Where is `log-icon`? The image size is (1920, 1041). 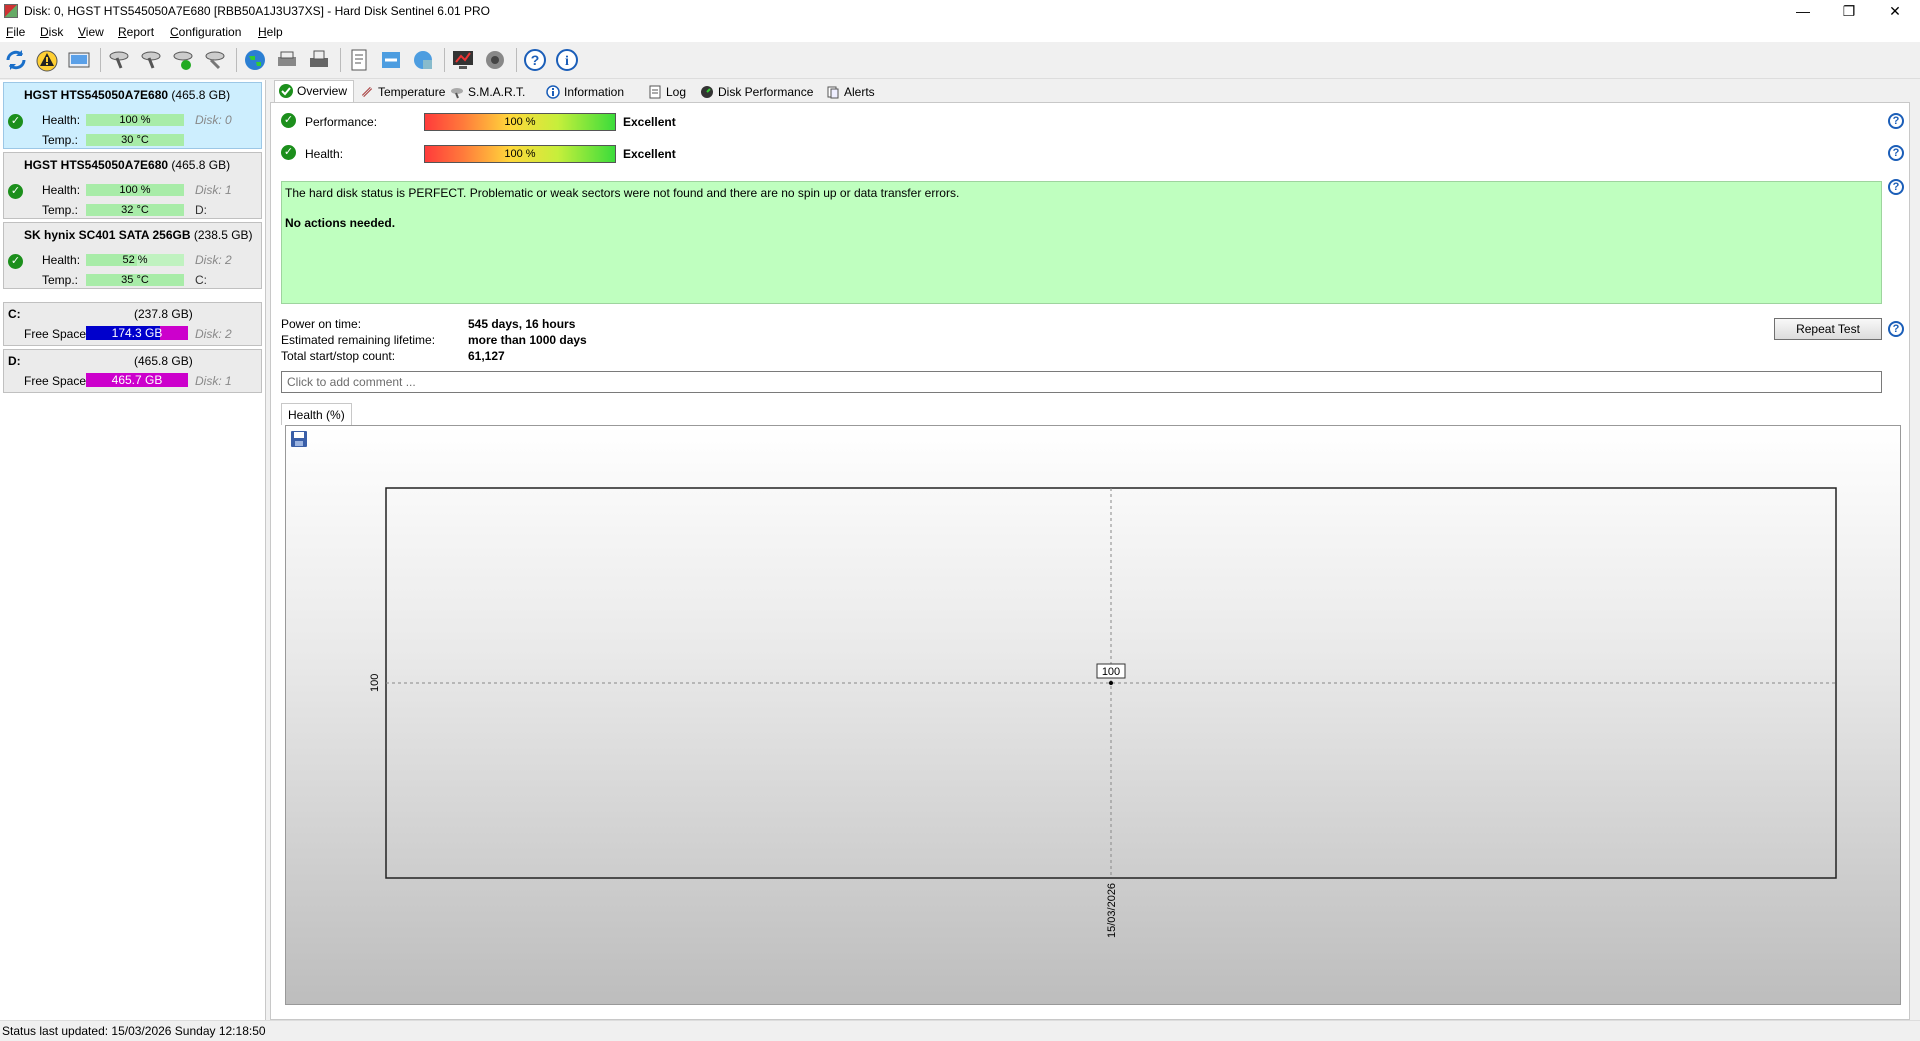 log-icon is located at coordinates (655, 92).